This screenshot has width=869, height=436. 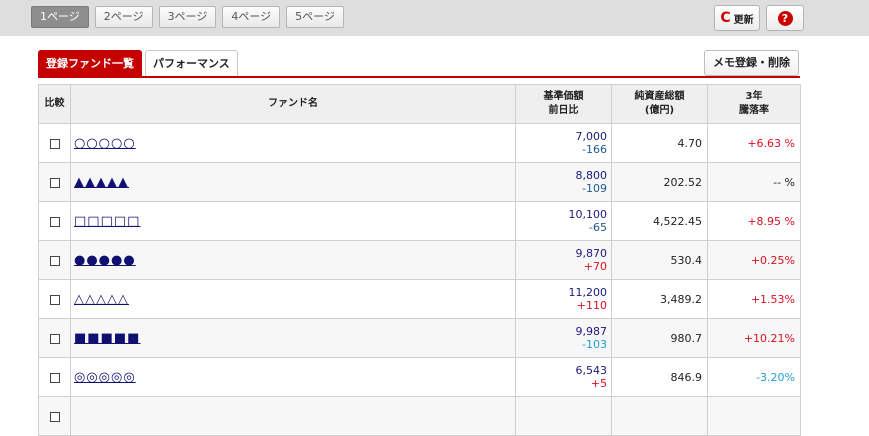 I want to click on table-row: △△△△△ 11,200 +110 3,489.2 +1.53%, so click(x=419, y=299).